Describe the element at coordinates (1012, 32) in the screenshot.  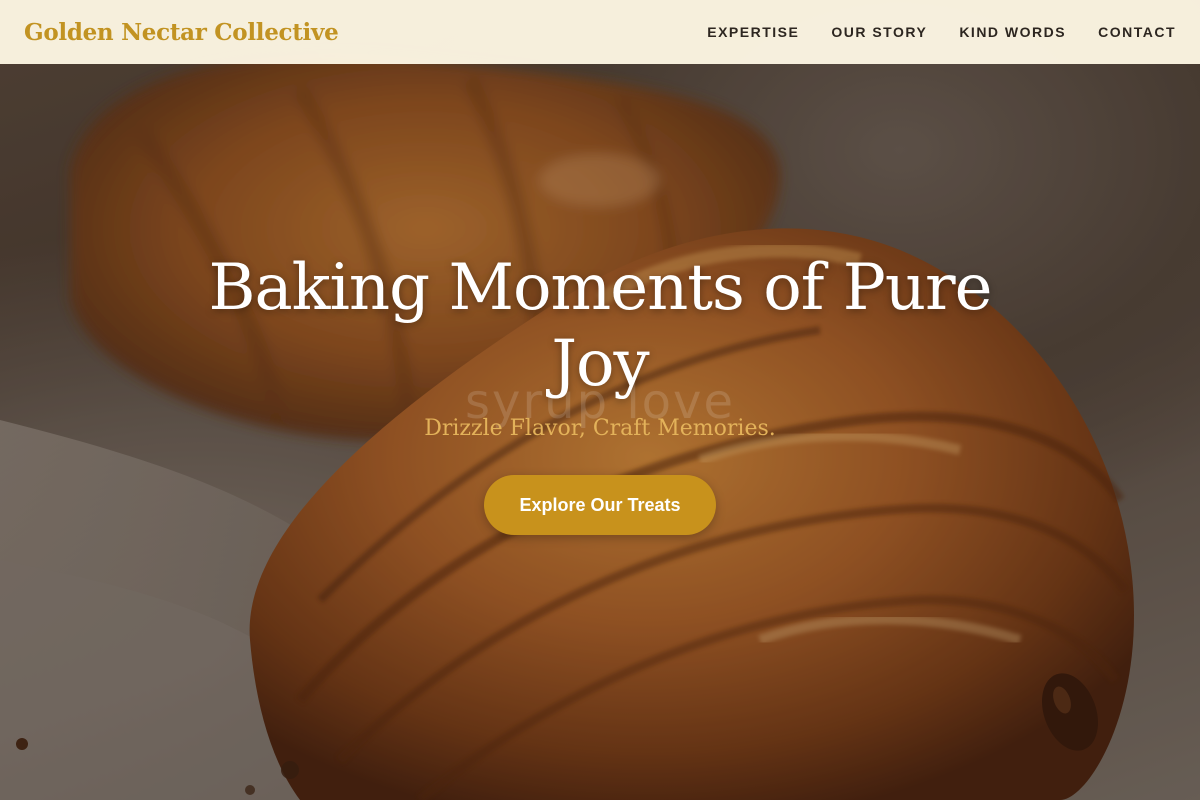
I see `nav-link-kind-words: KIND WORDS` at that location.